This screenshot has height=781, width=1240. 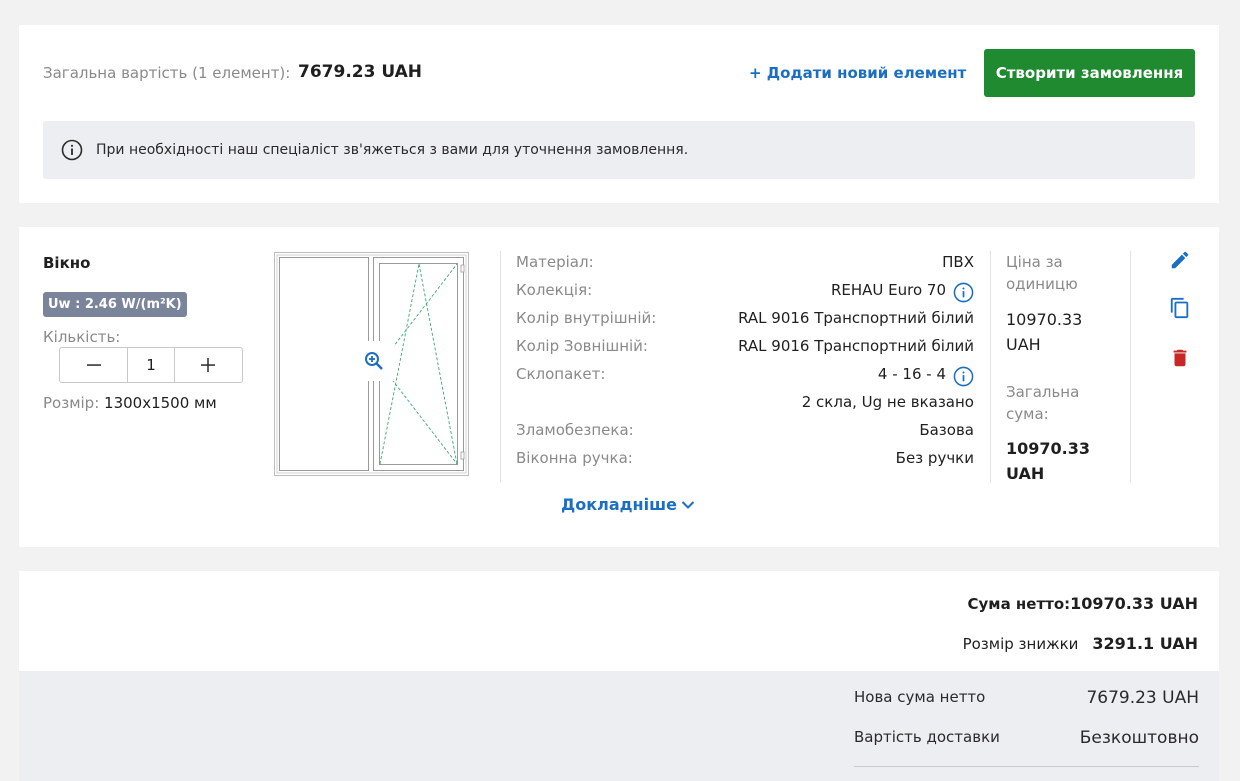 What do you see at coordinates (574, 458) in the screenshot?
I see `spec-key: Віконна ручка:` at bounding box center [574, 458].